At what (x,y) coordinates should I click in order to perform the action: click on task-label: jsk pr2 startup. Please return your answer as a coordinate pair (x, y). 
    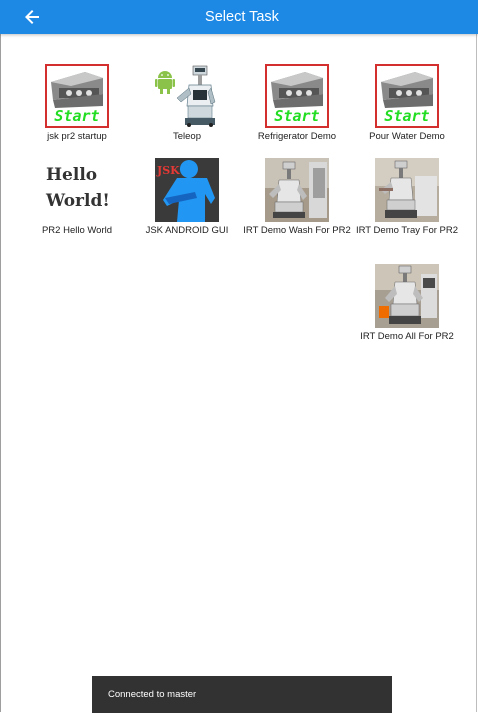
    Looking at the image, I should click on (77, 136).